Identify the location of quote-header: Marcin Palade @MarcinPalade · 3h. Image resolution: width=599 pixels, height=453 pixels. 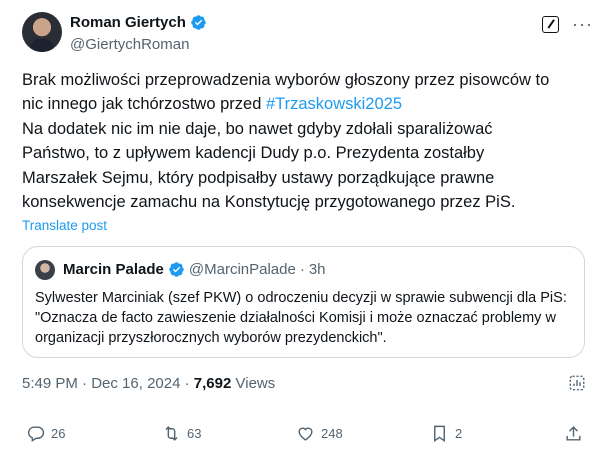
(194, 269).